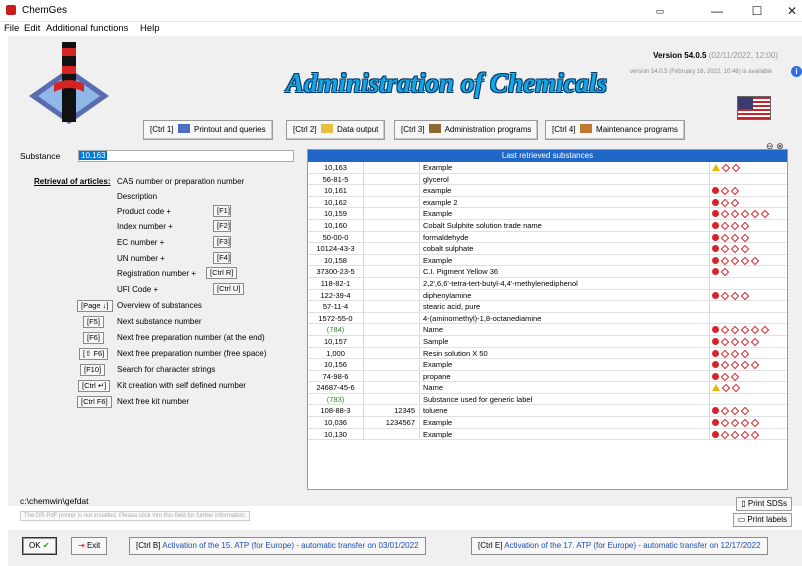 The height and width of the screenshot is (566, 802). I want to click on ctrl-f6-button: [Ctrl F6], so click(94, 402).